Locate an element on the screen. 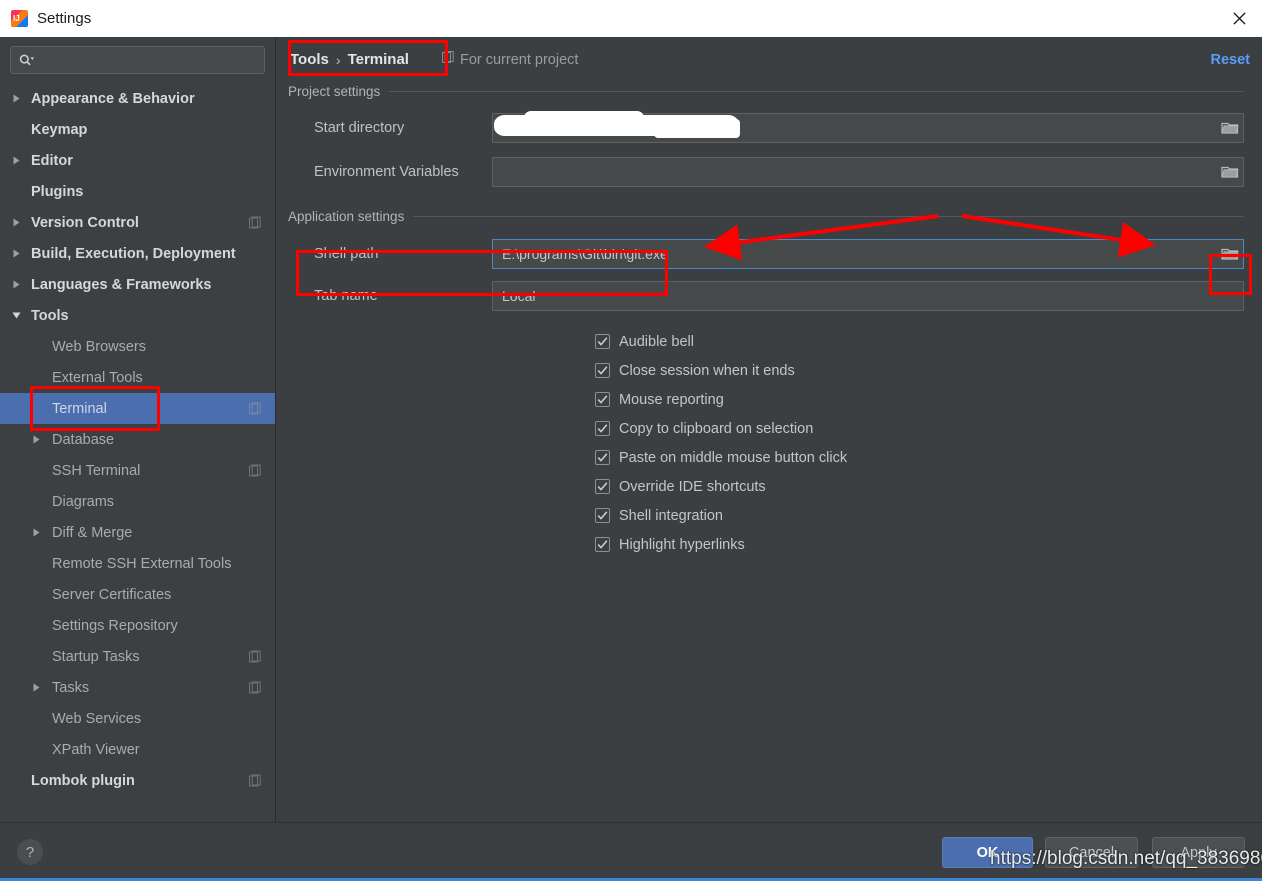 This screenshot has width=1262, height=881. start-directory-input-wrap is located at coordinates (868, 127).